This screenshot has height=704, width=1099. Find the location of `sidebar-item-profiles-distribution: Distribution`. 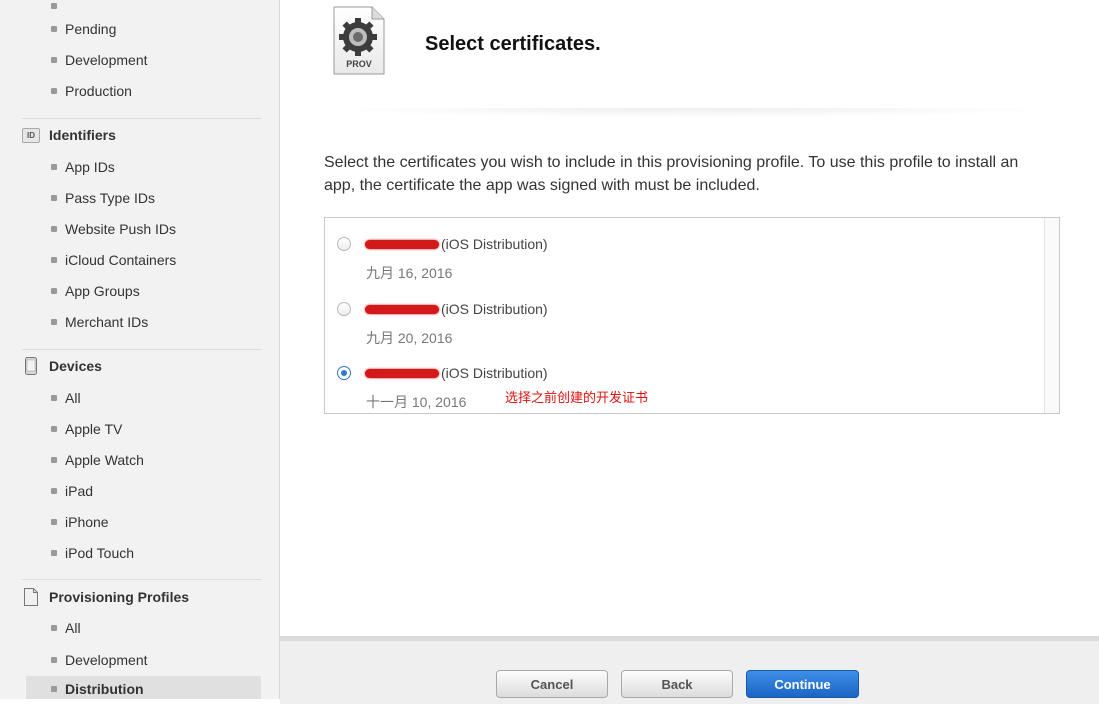

sidebar-item-profiles-distribution: Distribution is located at coordinates (143, 687).